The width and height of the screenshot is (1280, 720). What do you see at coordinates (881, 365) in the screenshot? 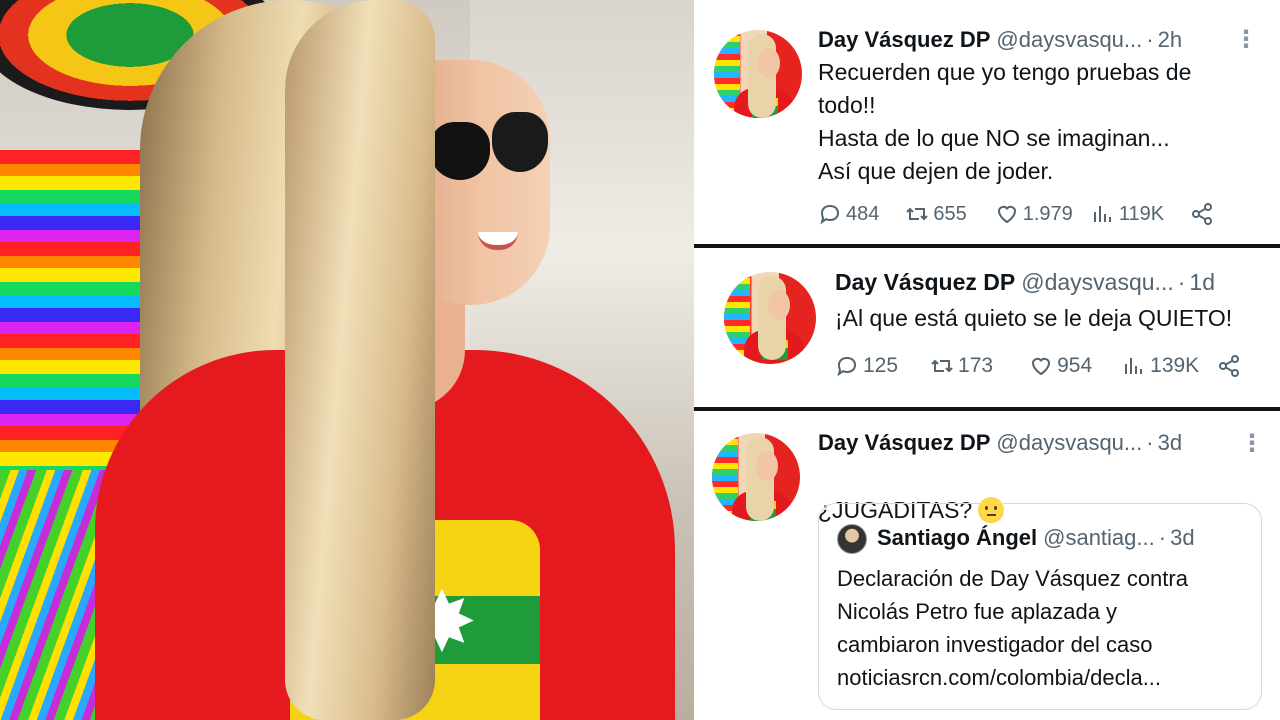
I see `reply-count: 125` at bounding box center [881, 365].